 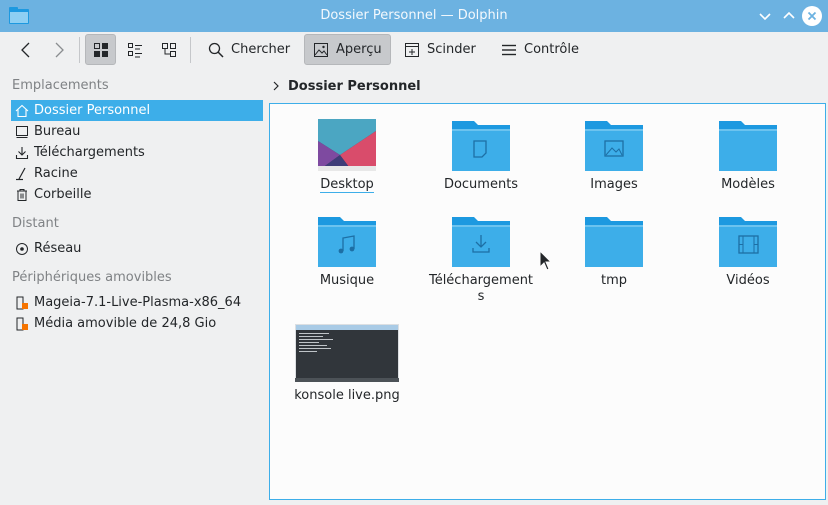 I want to click on arrow-right-icon, so click(x=59, y=49).